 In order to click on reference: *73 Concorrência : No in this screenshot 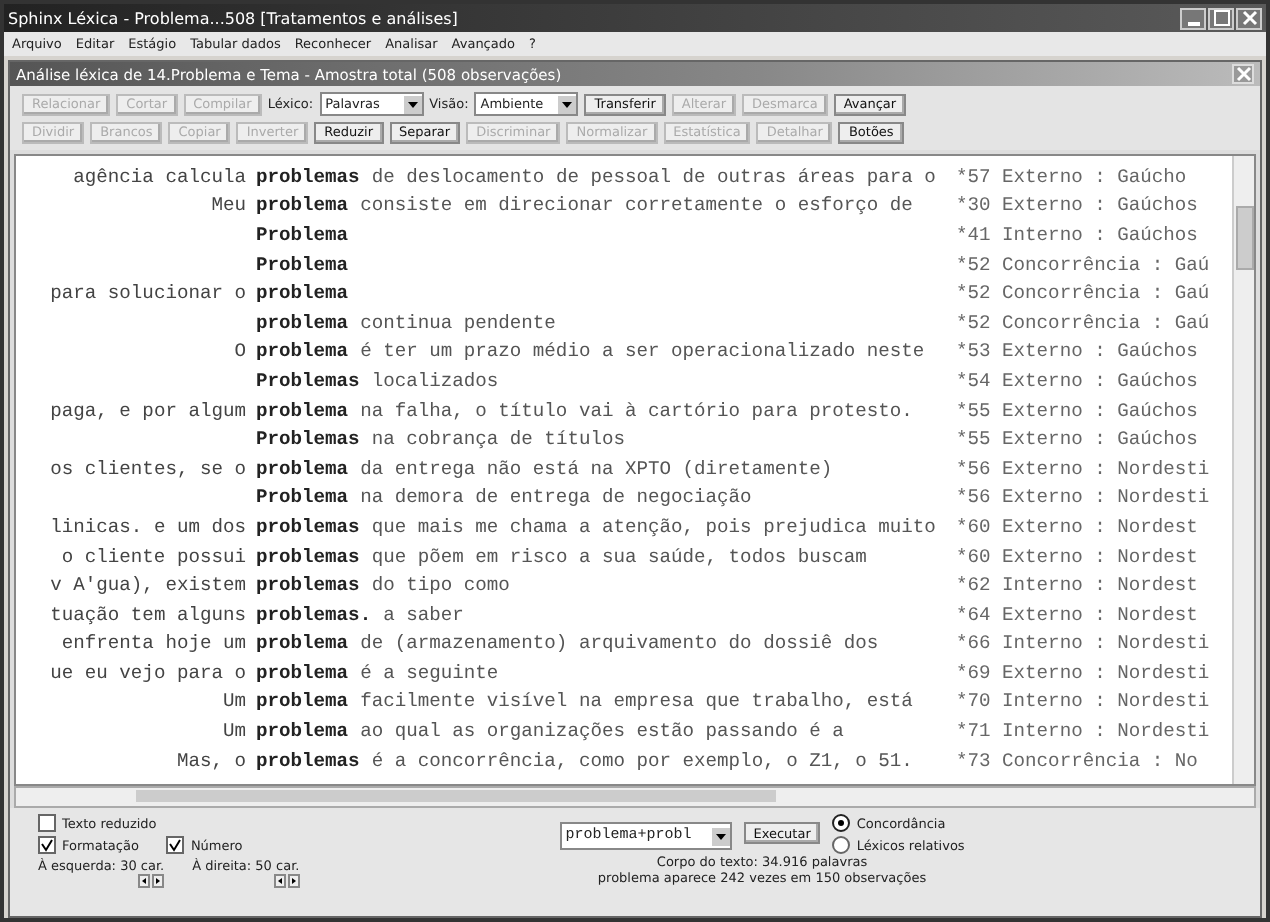, I will do `click(1078, 760)`.